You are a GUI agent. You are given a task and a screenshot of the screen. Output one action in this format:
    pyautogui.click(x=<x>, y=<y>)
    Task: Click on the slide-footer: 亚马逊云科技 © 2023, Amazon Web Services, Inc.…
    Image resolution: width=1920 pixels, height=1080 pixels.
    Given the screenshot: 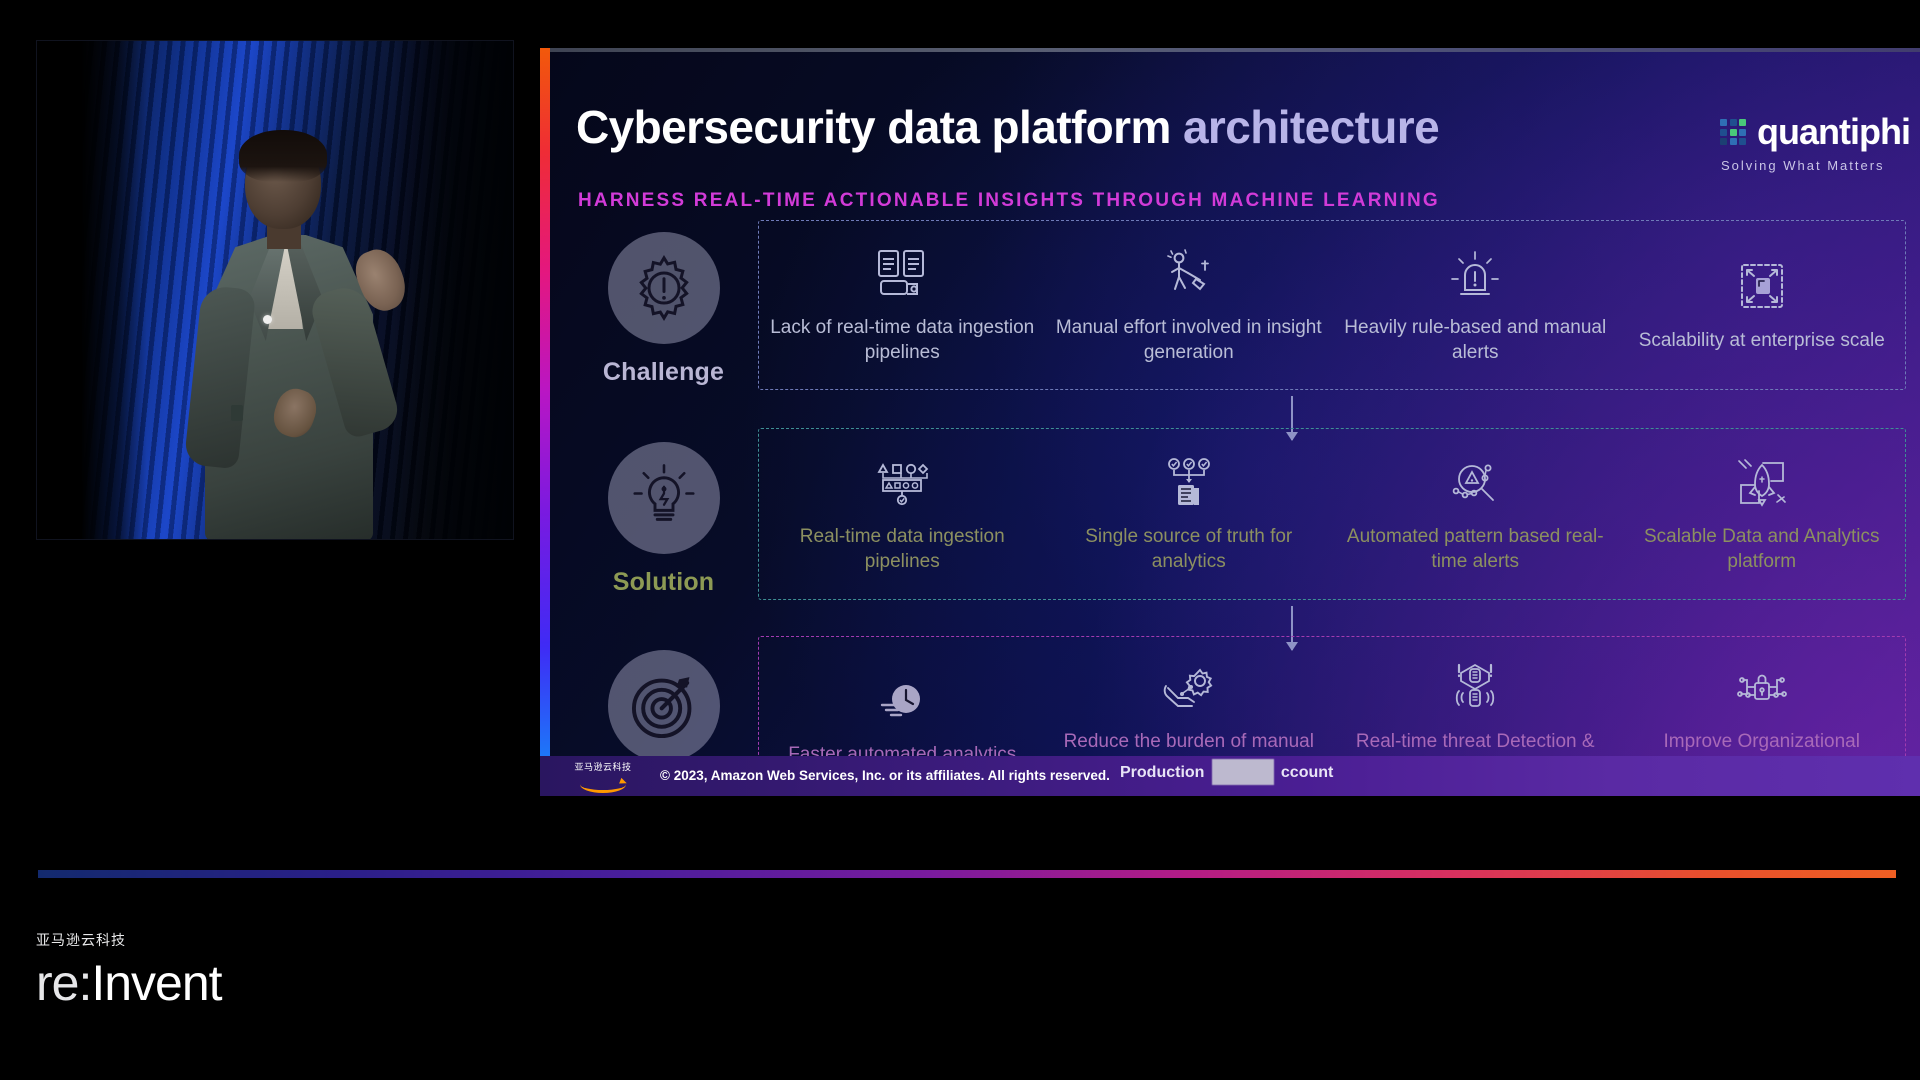 What is the action you would take?
    pyautogui.click(x=1230, y=776)
    